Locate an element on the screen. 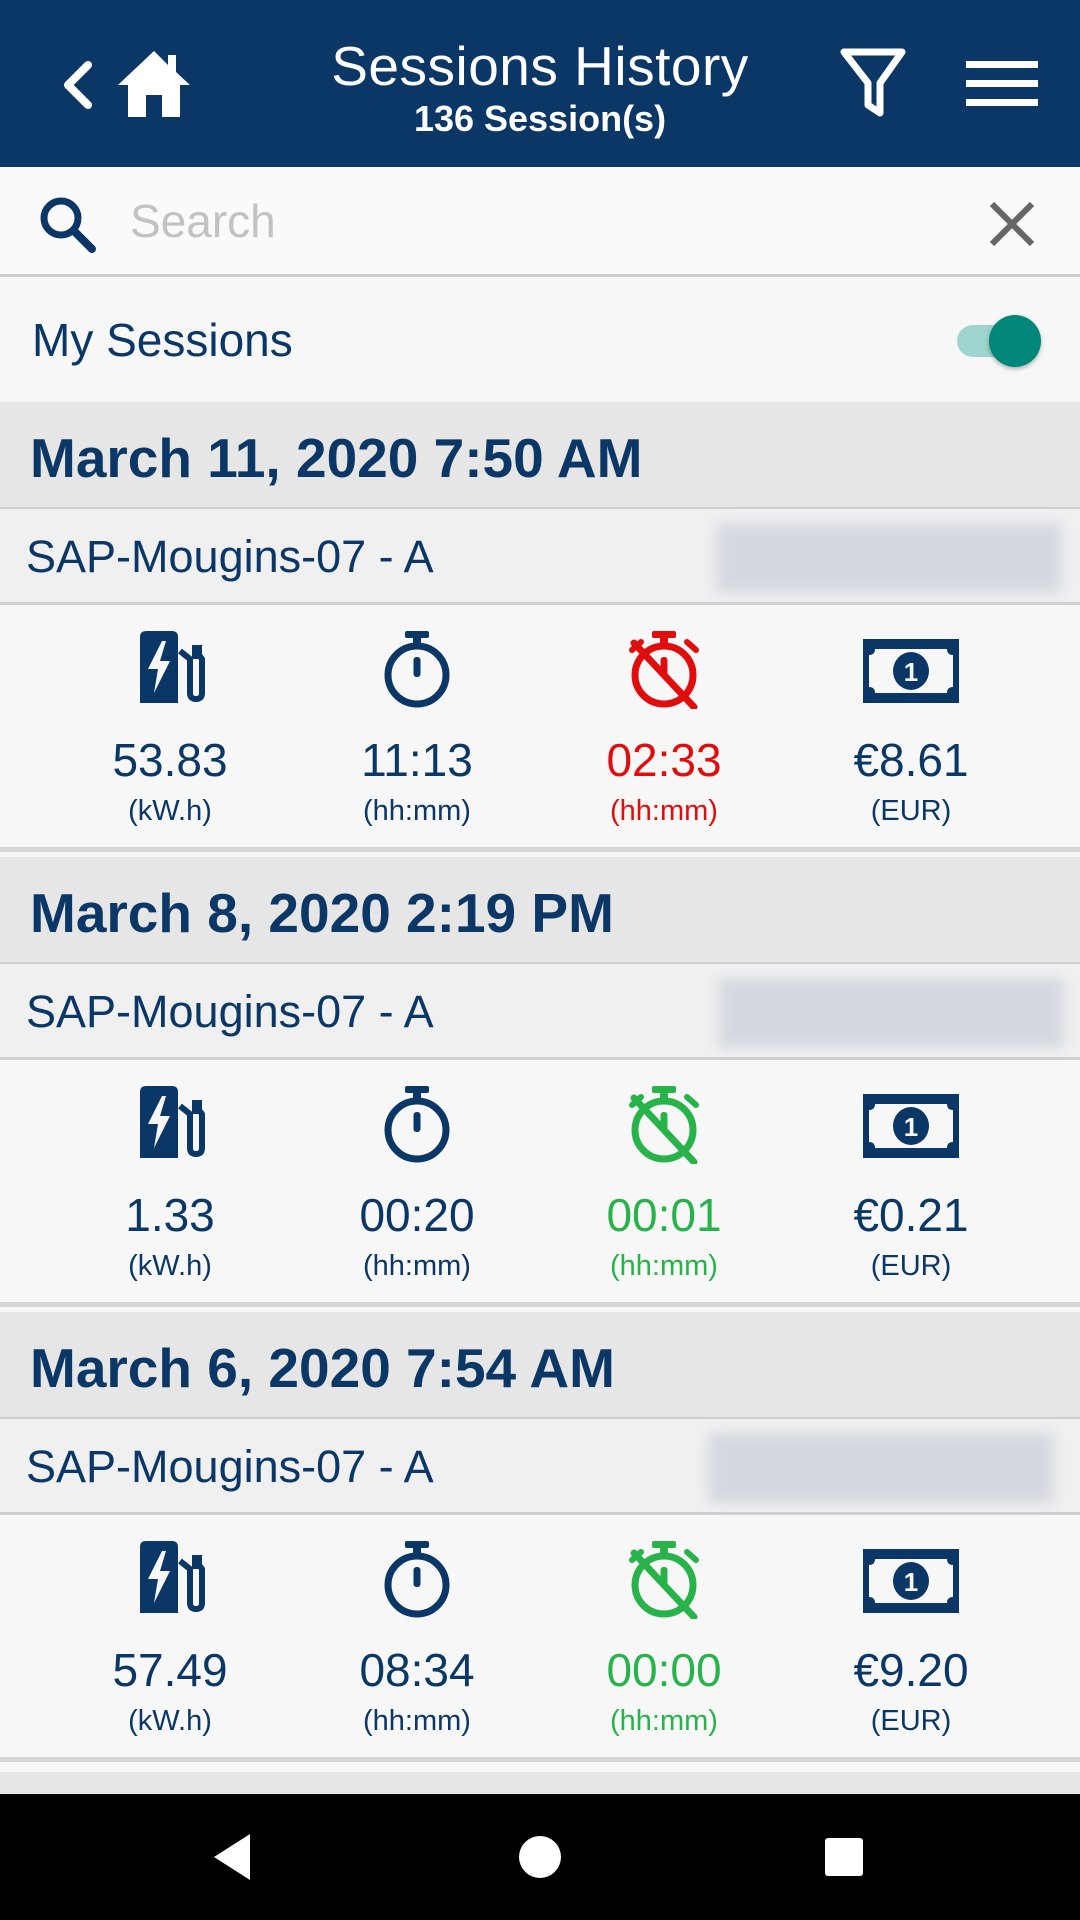  session-date-header: March 8, 2020 2:19 PM is located at coordinates (540, 910).